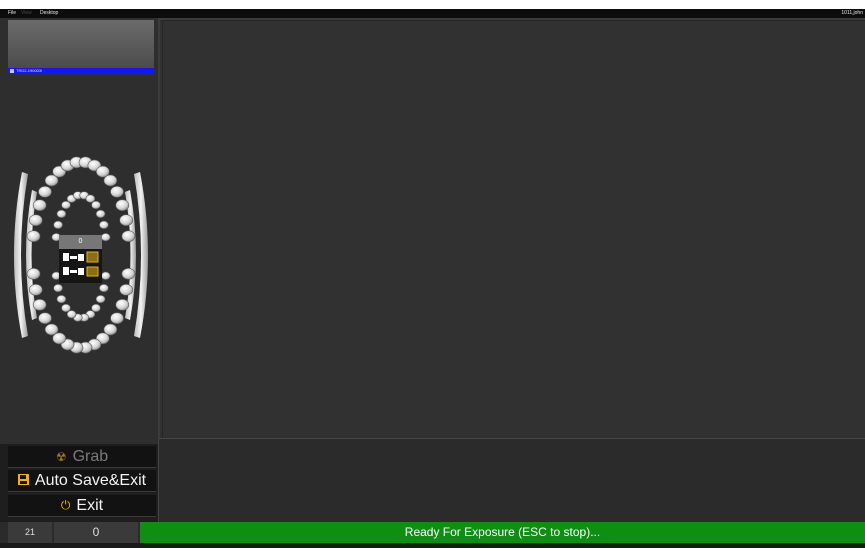  What do you see at coordinates (90, 480) in the screenshot?
I see `auto-save-exit-label: Auto Save&Exit` at bounding box center [90, 480].